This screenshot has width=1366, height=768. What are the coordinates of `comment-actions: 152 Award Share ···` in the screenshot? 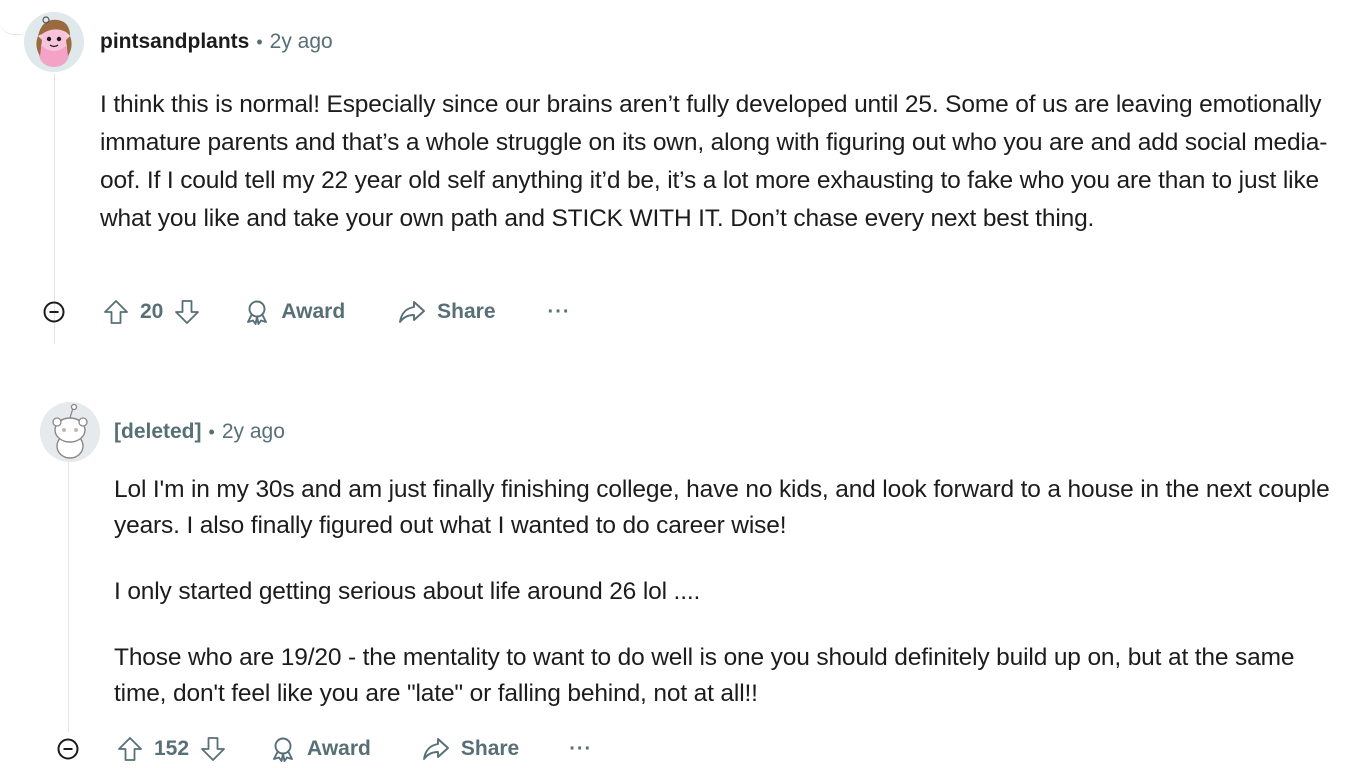 It's located at (354, 749).